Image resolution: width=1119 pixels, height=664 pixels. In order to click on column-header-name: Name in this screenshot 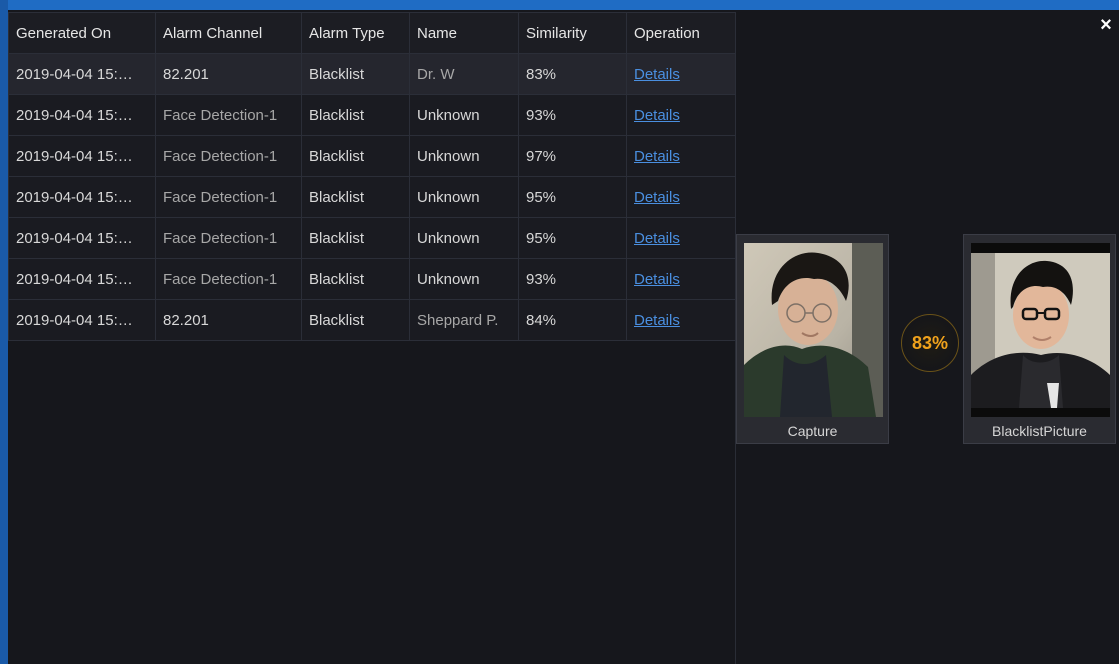, I will do `click(464, 33)`.